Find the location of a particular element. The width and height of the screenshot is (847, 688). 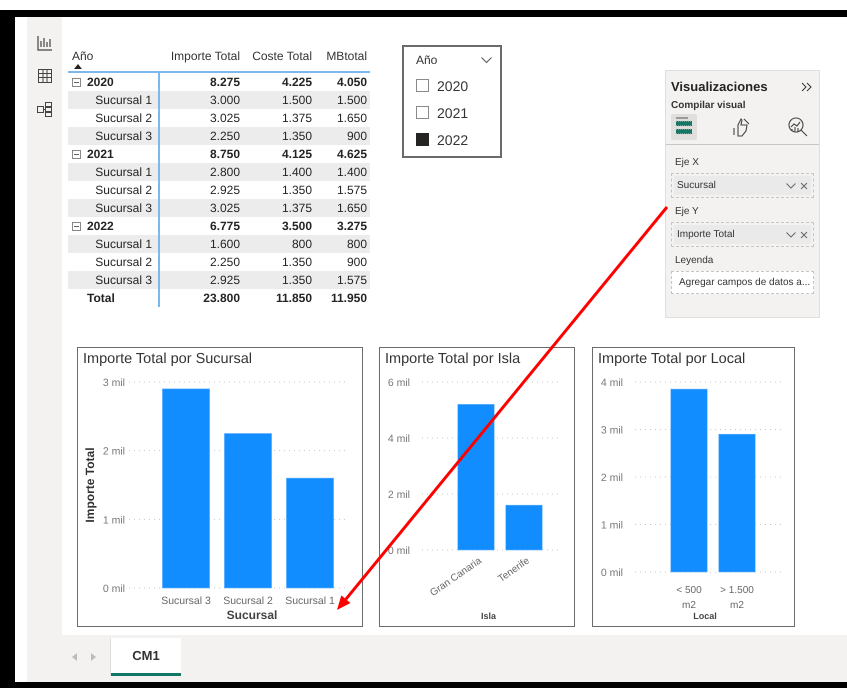

table-cell-text: 3.000 is located at coordinates (224, 100).